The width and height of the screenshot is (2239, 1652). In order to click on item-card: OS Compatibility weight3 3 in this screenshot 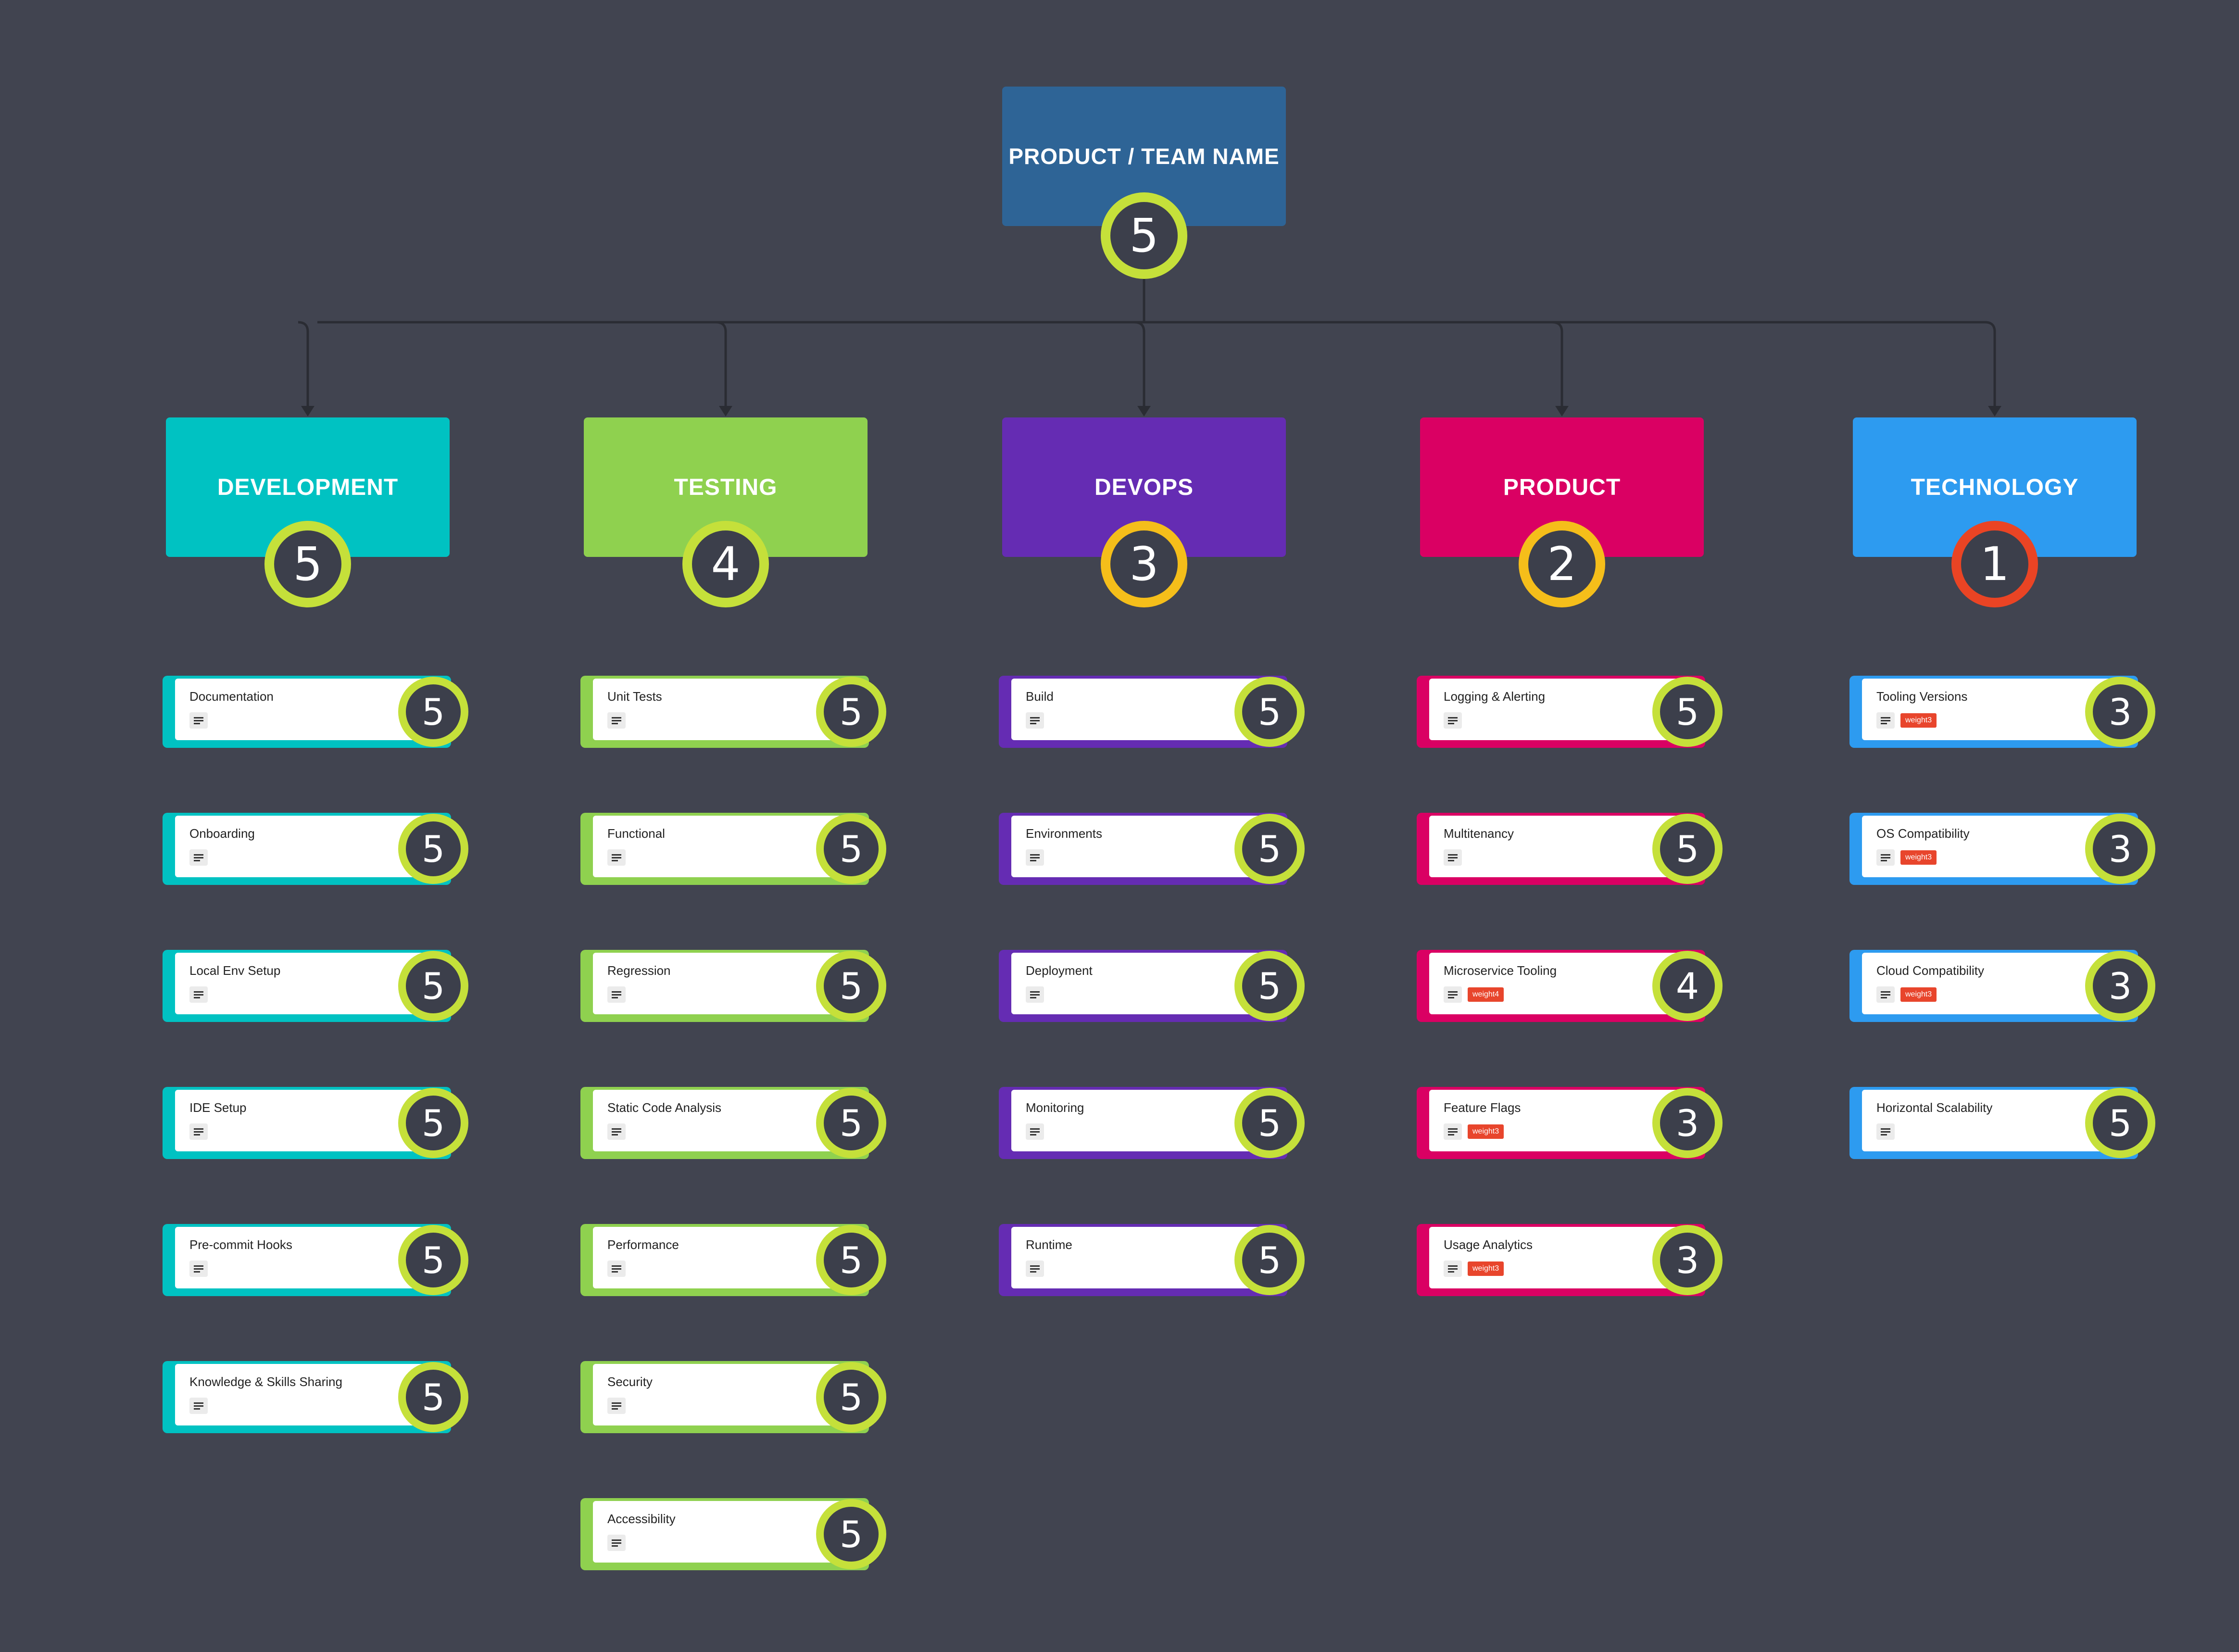, I will do `click(2002, 849)`.